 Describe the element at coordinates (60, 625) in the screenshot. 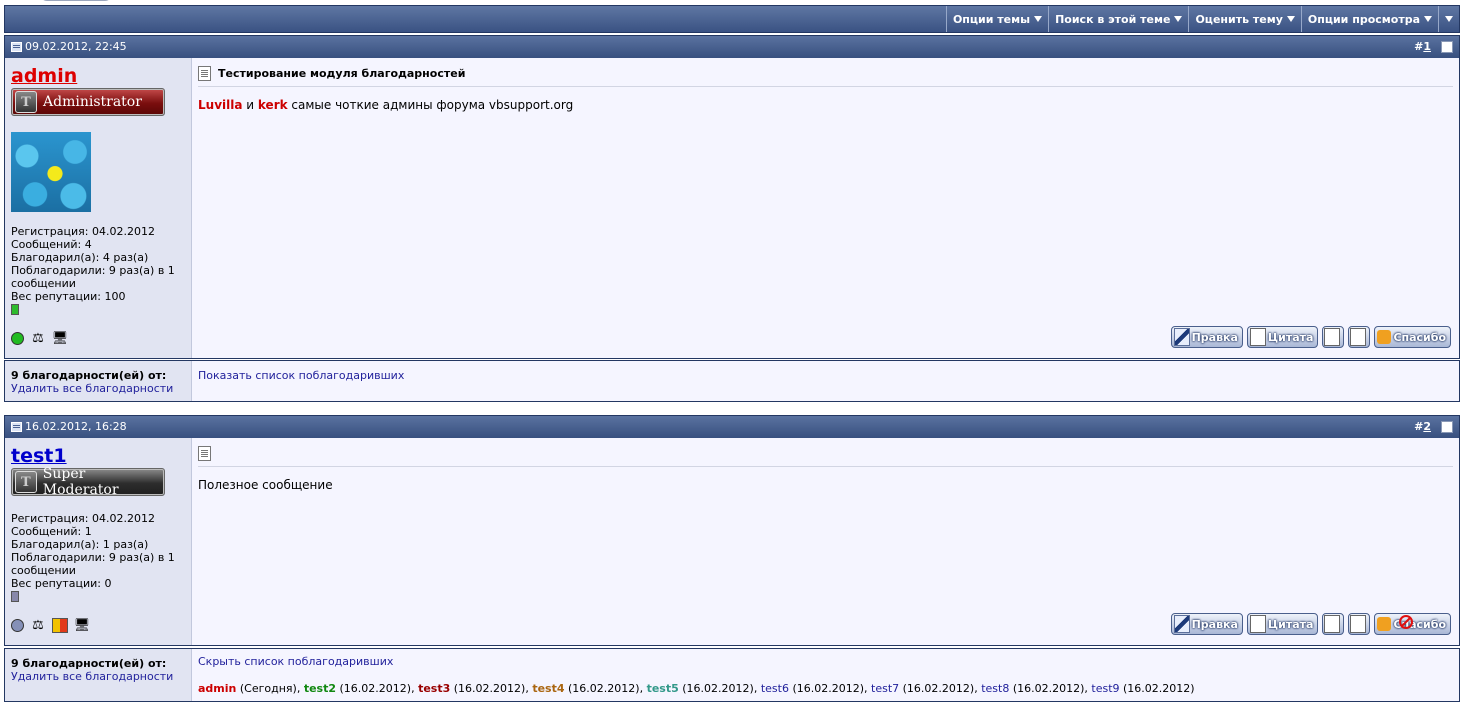

I see `report-card-icon` at that location.